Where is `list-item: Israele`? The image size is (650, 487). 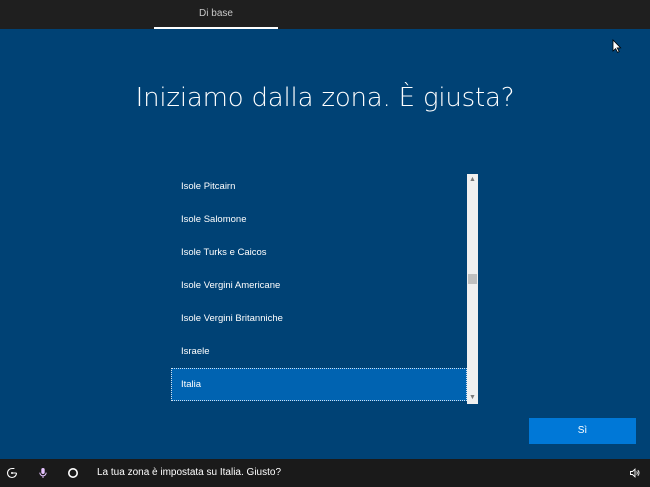 list-item: Israele is located at coordinates (319, 351).